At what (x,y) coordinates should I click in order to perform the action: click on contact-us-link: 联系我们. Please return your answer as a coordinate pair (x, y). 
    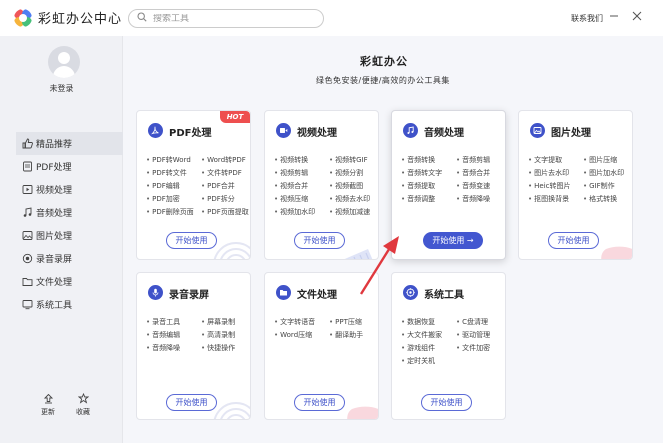
    Looking at the image, I should click on (587, 18).